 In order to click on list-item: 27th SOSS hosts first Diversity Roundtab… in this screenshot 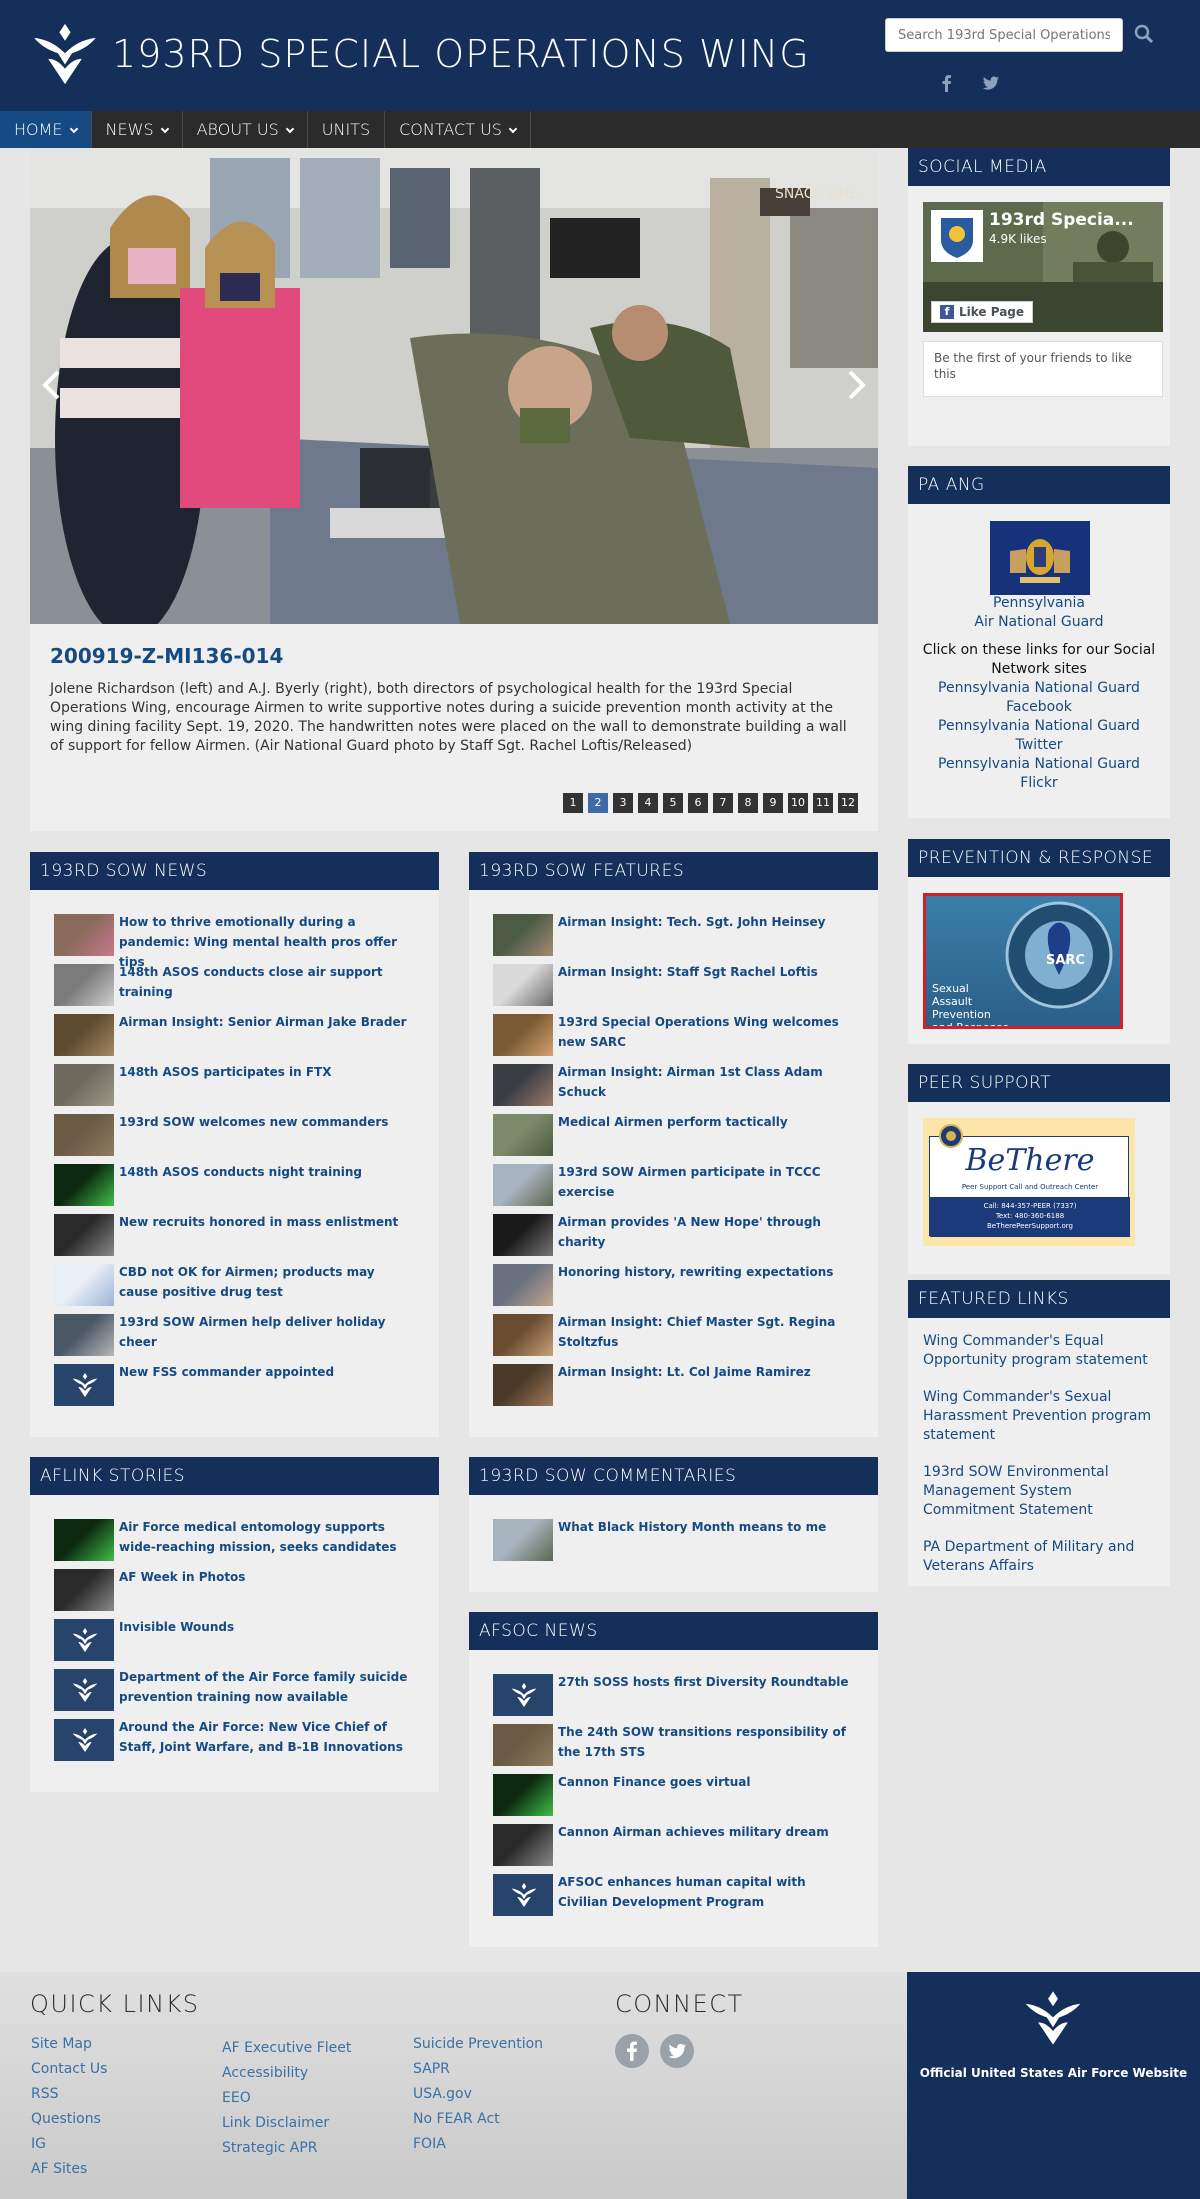, I will do `click(673, 1699)`.